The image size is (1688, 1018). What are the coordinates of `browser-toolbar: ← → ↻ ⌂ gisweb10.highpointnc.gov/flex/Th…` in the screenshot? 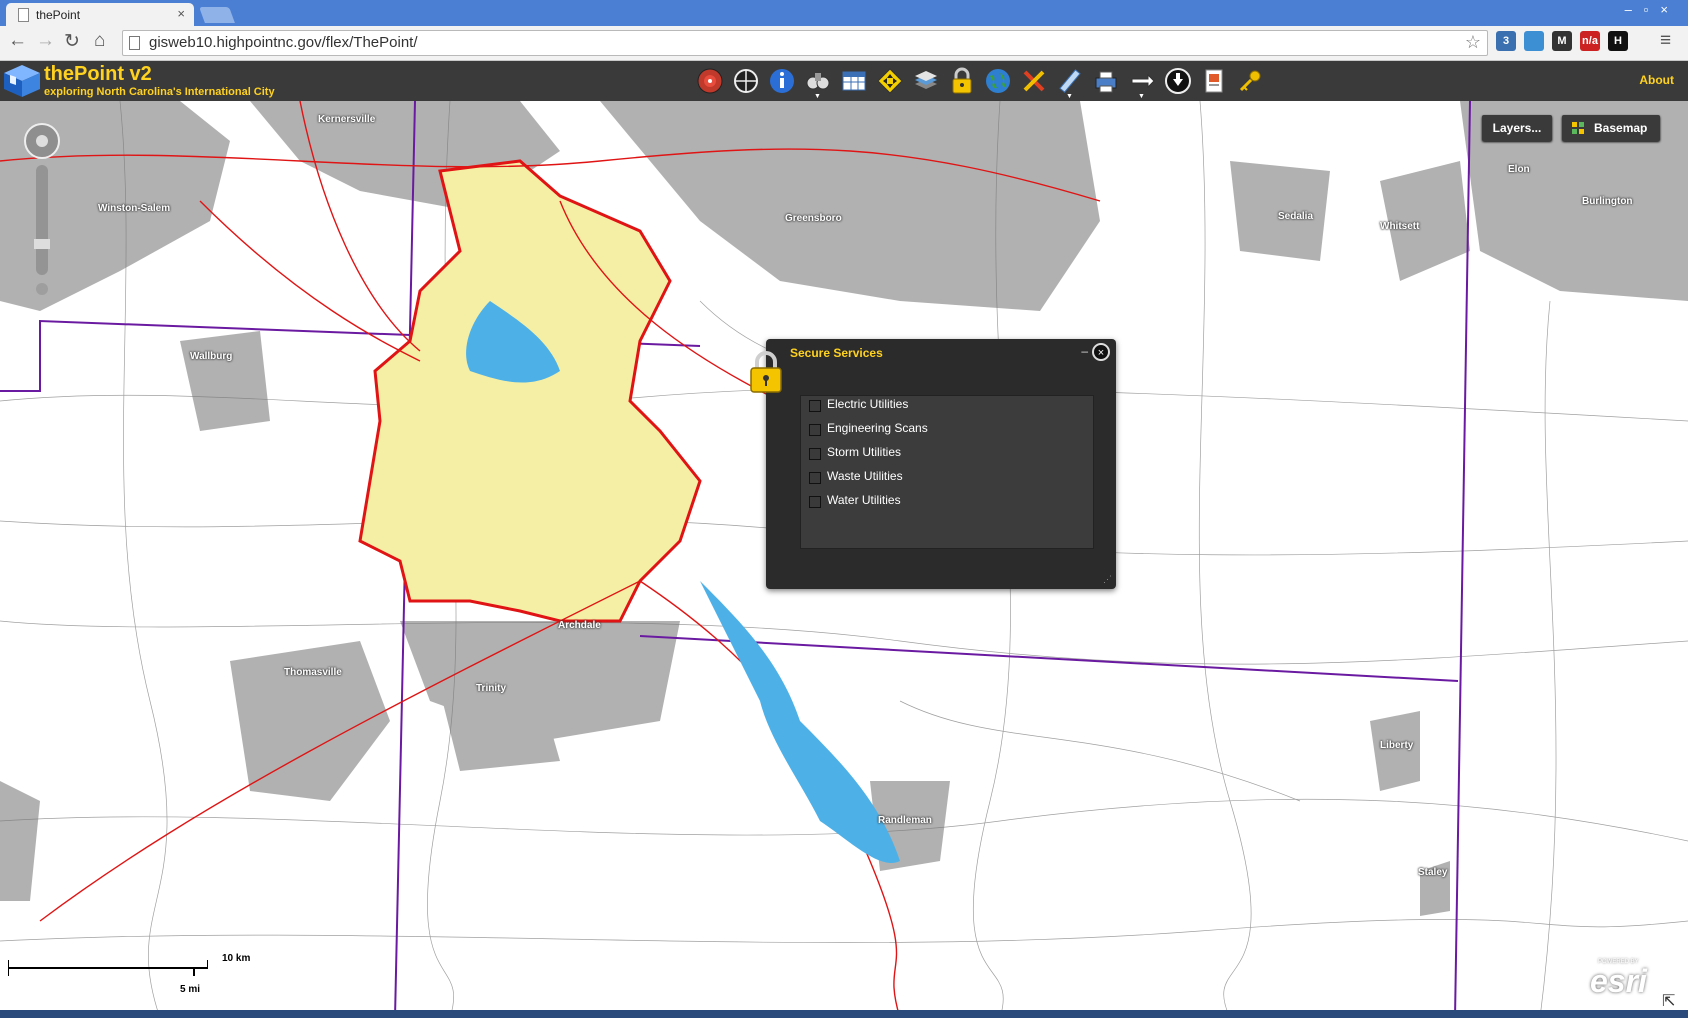 It's located at (844, 43).